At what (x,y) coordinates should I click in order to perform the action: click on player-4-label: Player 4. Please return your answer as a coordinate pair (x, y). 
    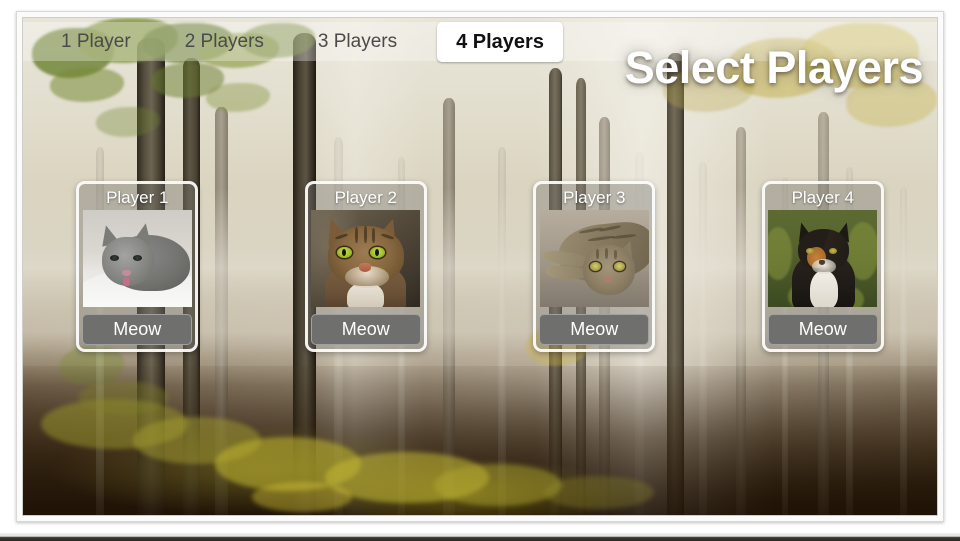
    Looking at the image, I should click on (822, 197).